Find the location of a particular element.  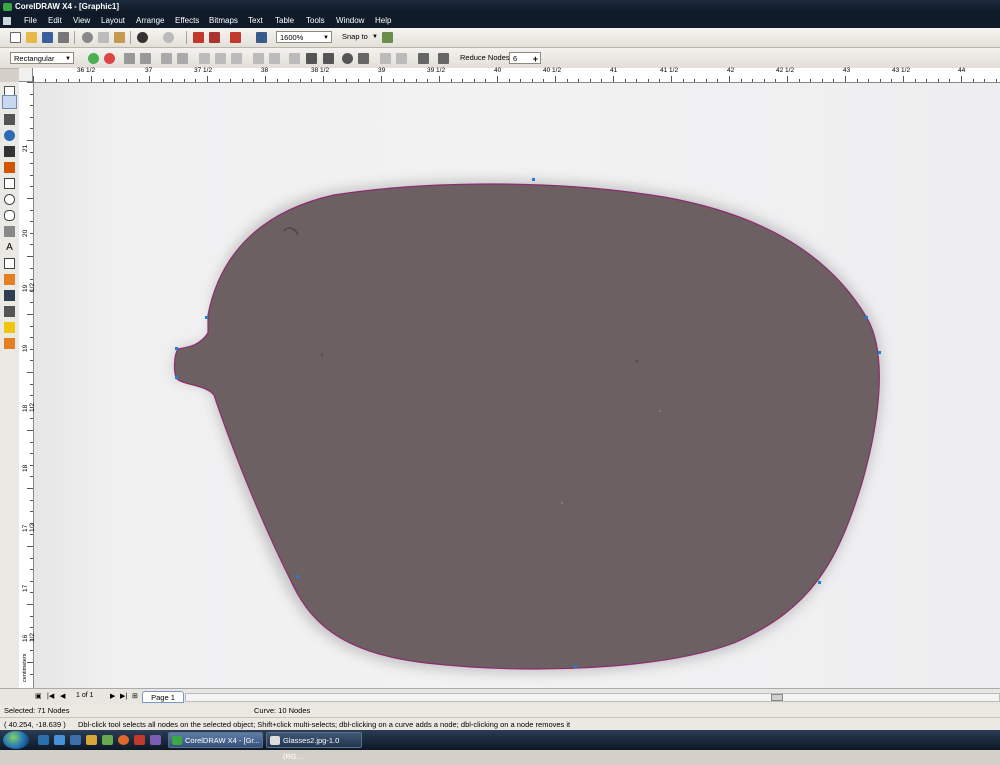

shape-tool-icon is located at coordinates (9, 102).